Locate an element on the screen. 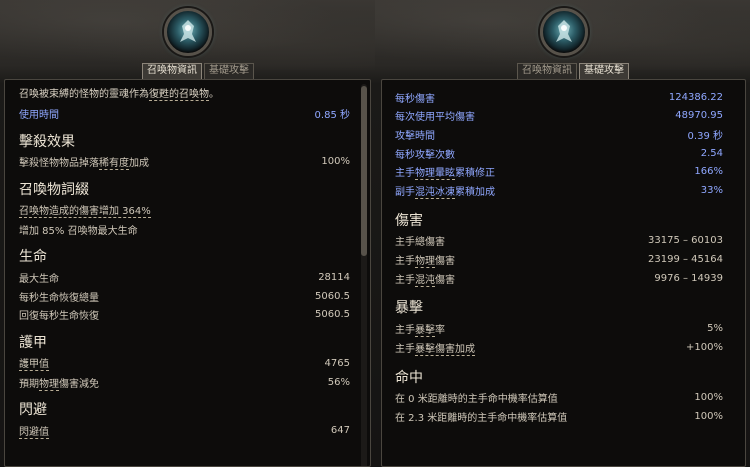 The height and width of the screenshot is (467, 750). stat-label: 攻擊時間 is located at coordinates (415, 136).